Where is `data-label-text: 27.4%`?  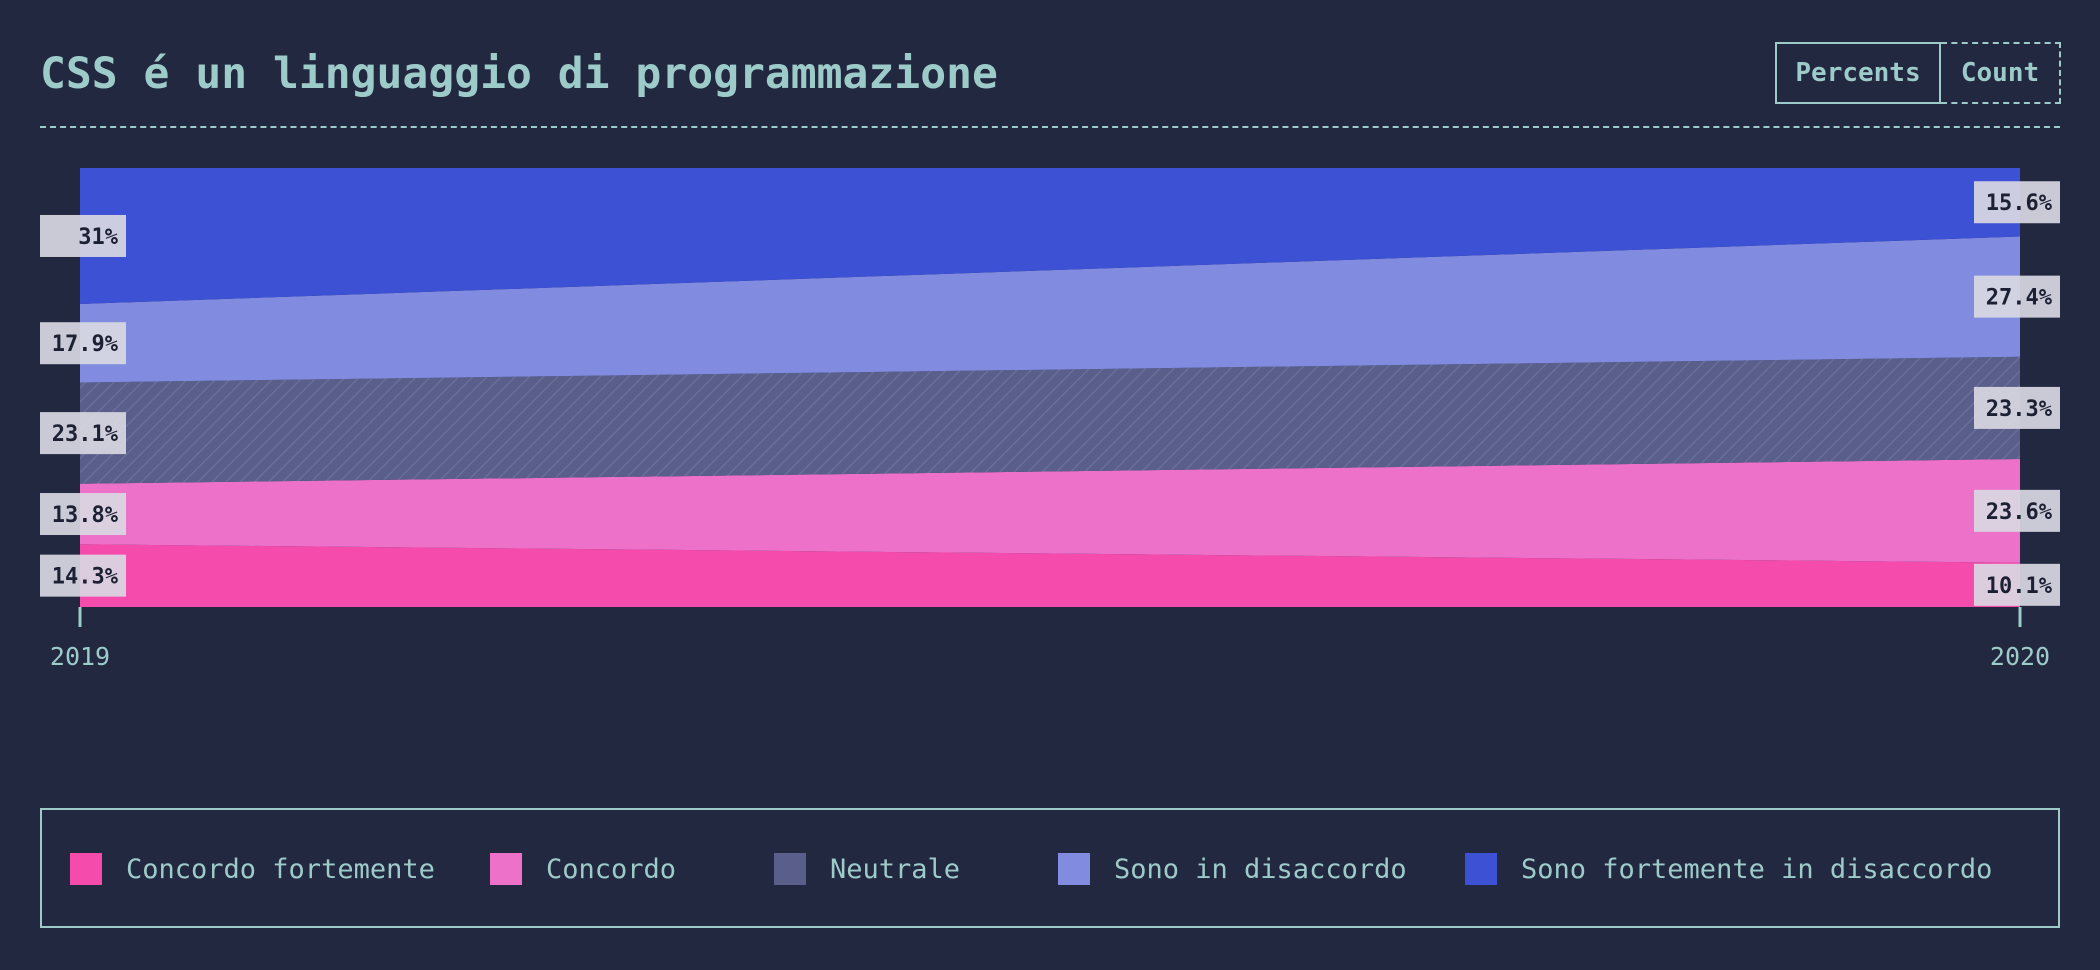 data-label-text: 27.4% is located at coordinates (2019, 298).